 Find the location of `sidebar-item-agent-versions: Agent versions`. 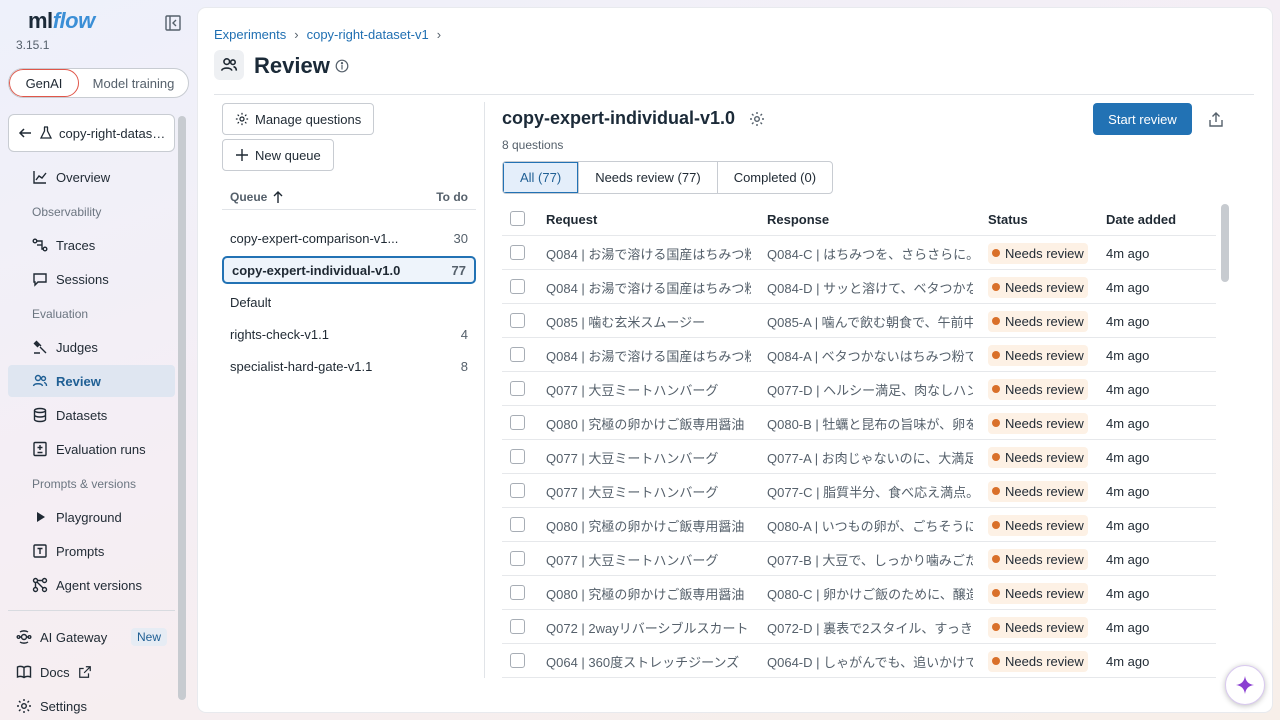

sidebar-item-agent-versions: Agent versions is located at coordinates (91, 585).